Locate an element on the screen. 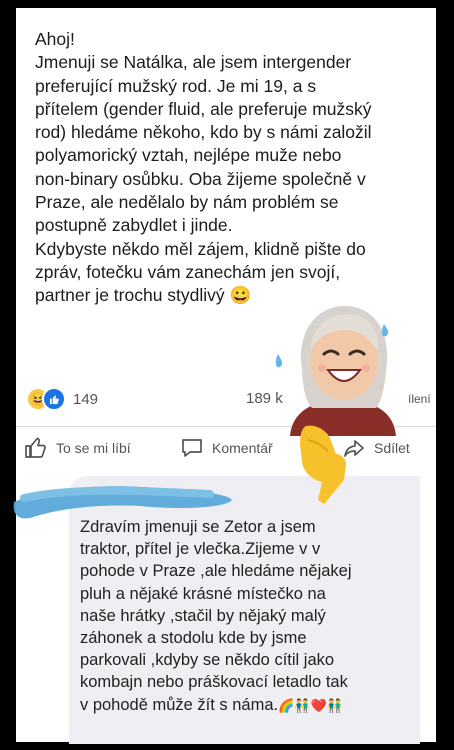 The image size is (454, 750). comment-line: kombajn nebo práškovací letadlo tak is located at coordinates (214, 682).